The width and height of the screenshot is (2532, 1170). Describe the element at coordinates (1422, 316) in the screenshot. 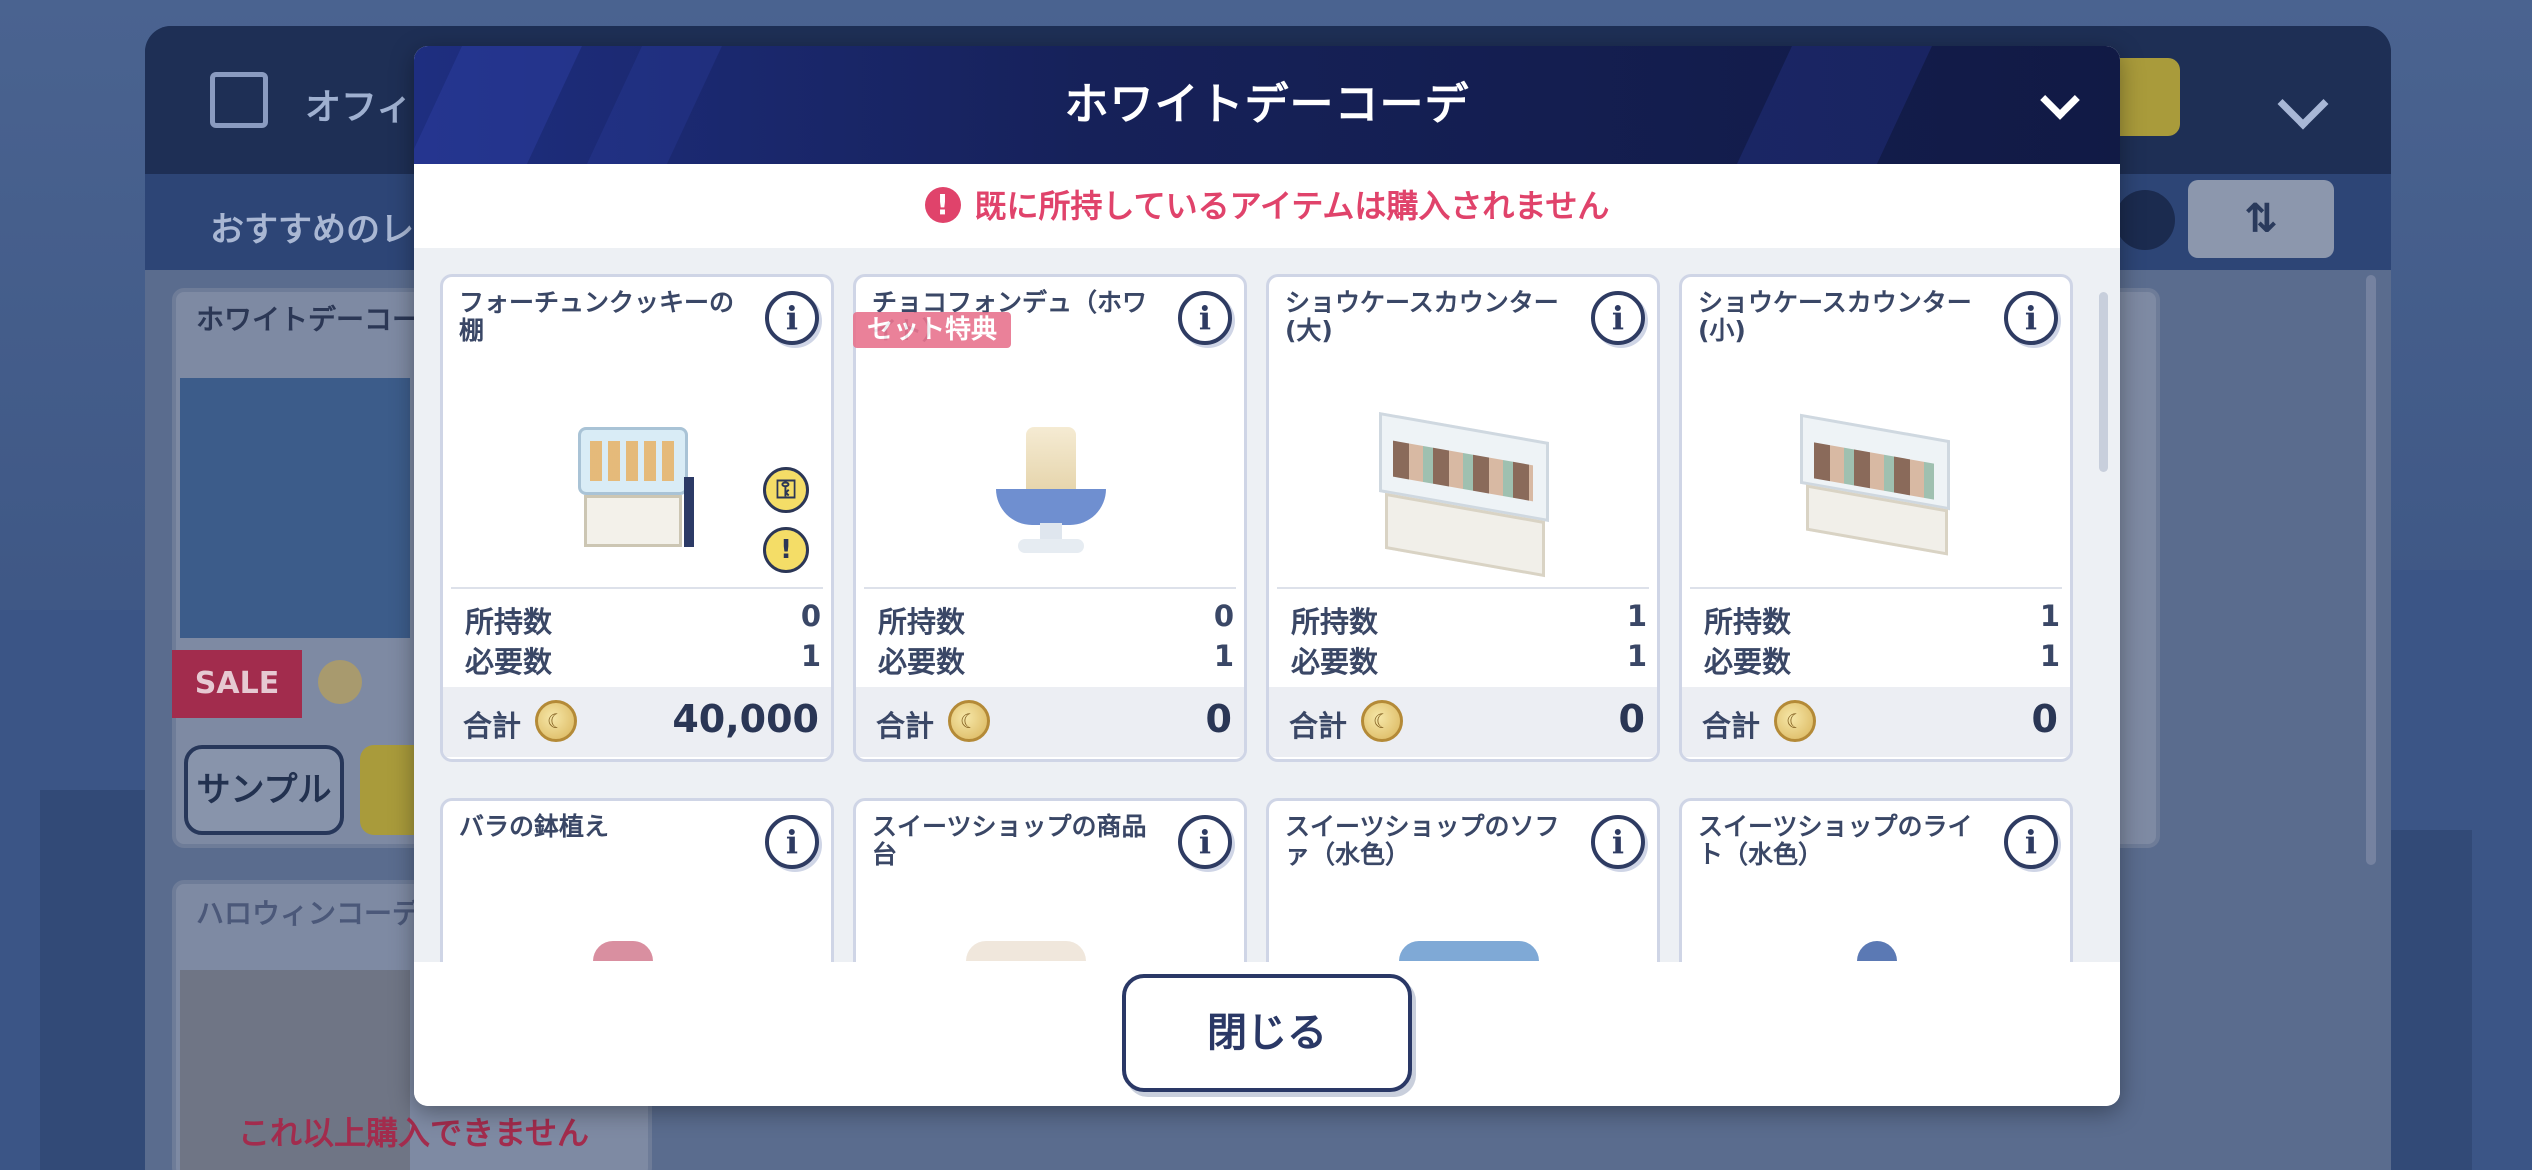

I see `item-name: ショウケースカウンター(大)` at that location.